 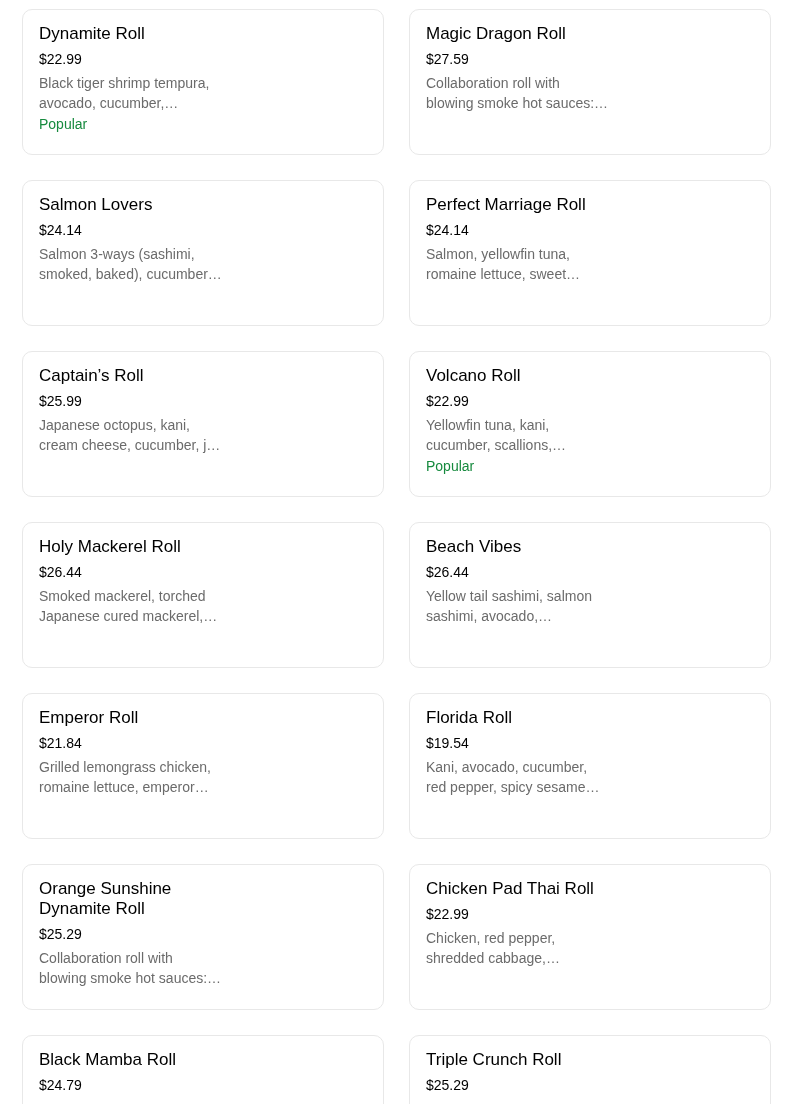 I want to click on menu-item-card: Dynamite Roll $22.99 Black tiger shrimp tempura, avocado, cucumber,… Popular, so click(x=203, y=82).